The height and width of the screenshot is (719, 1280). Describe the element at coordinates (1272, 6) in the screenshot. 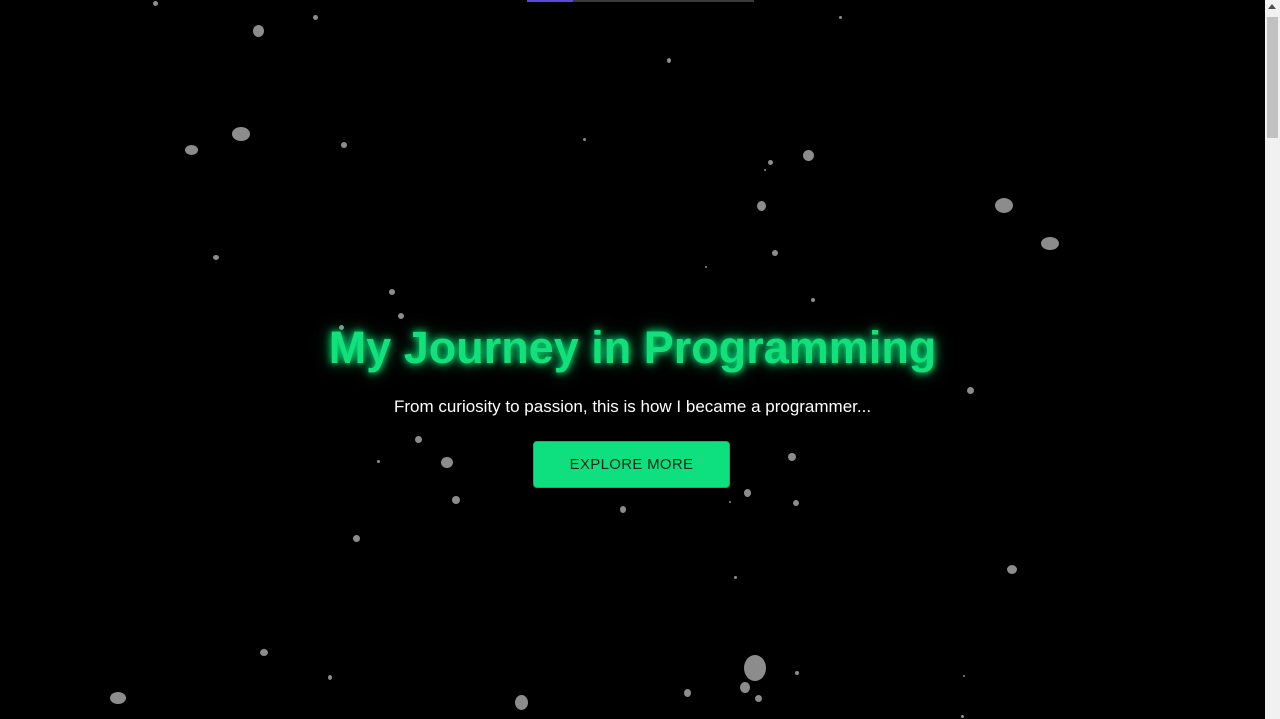

I see `chevron-up-icon` at that location.